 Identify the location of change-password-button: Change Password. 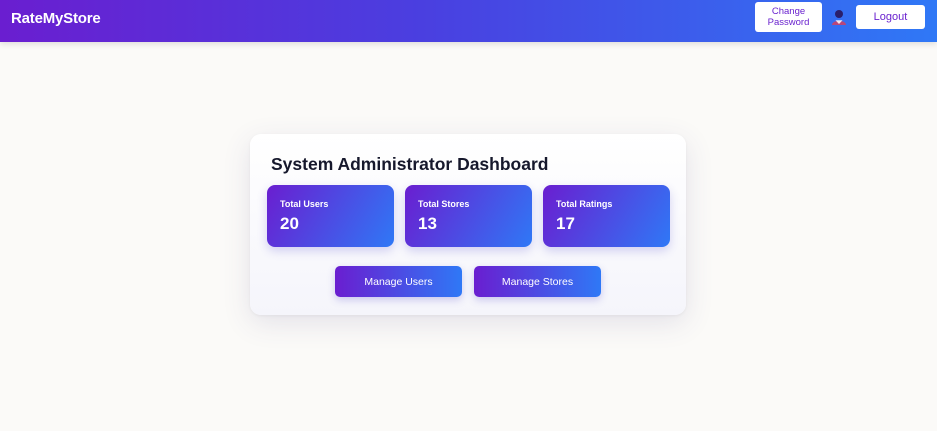
(788, 17).